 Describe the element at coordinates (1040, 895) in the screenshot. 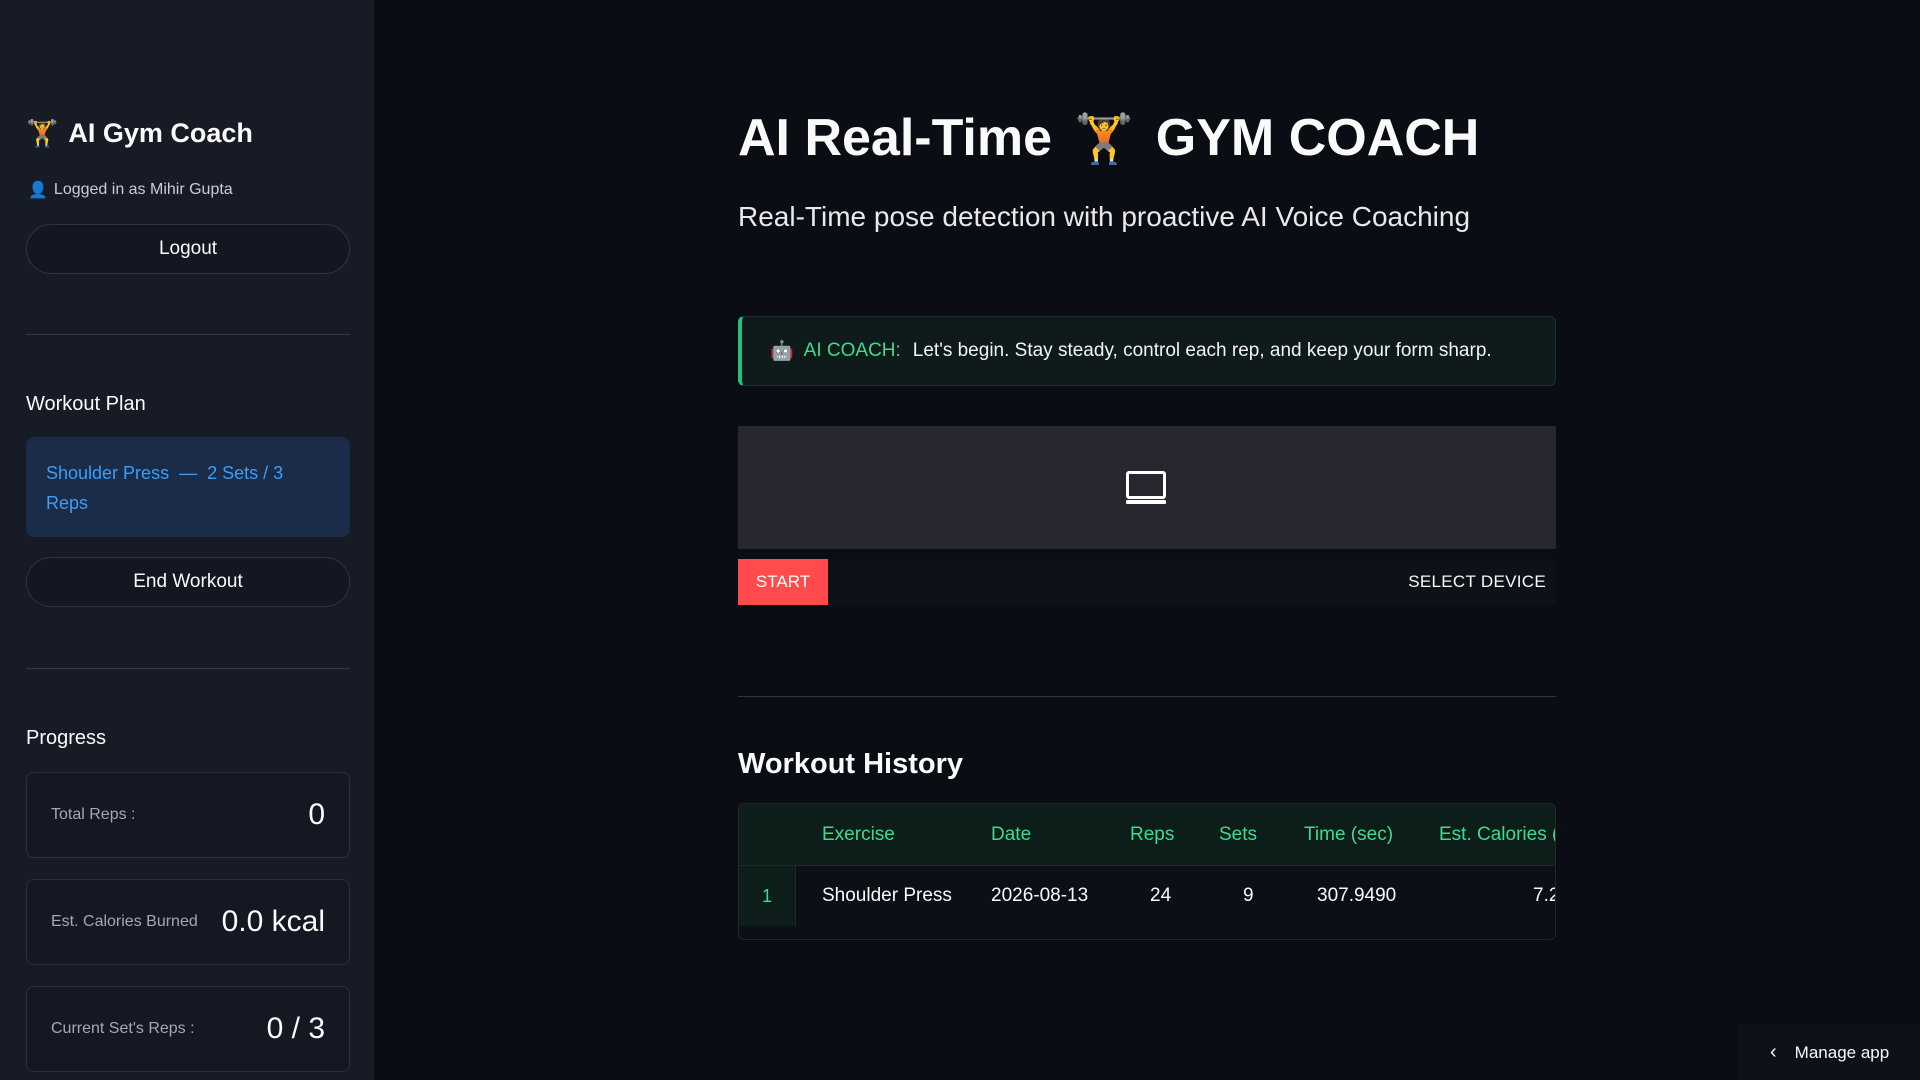

I see `cell-date: 2026-08-13` at that location.